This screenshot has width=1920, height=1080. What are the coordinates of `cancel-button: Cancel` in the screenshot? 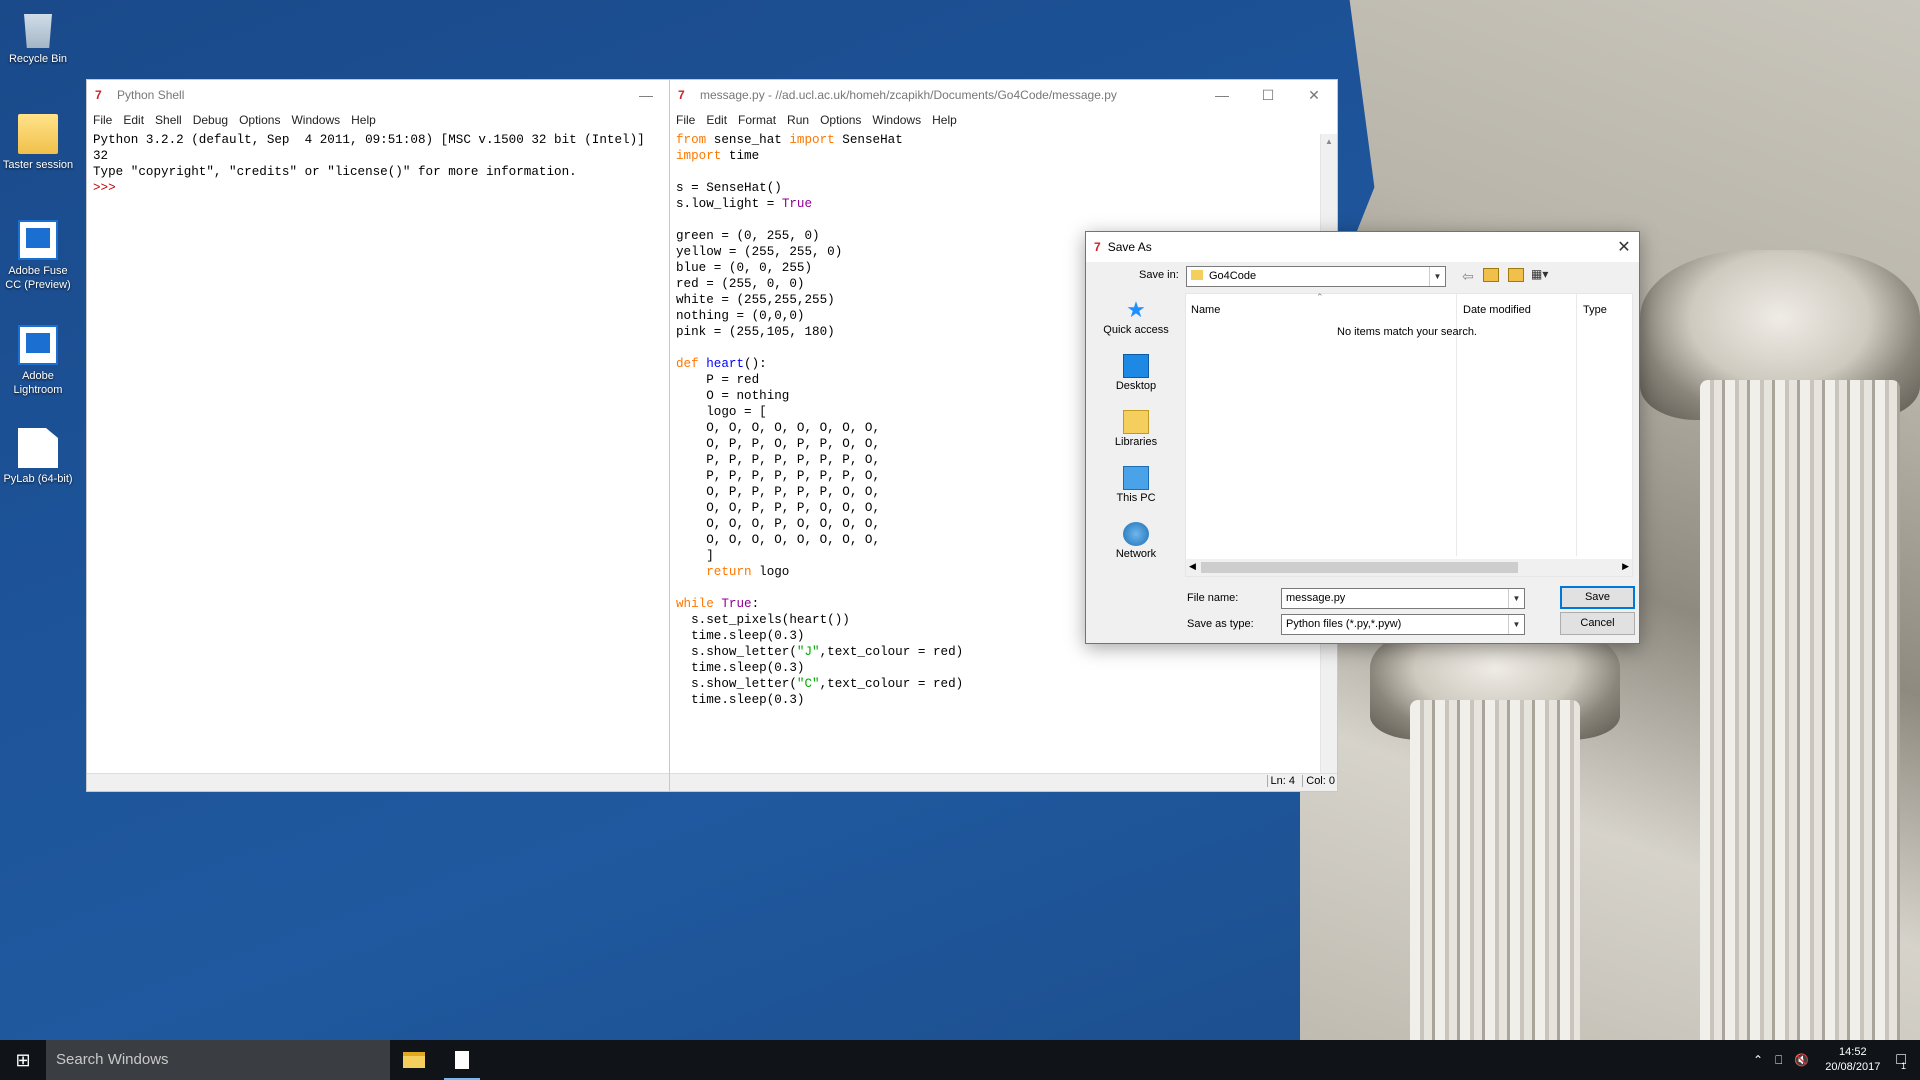 It's located at (1597, 623).